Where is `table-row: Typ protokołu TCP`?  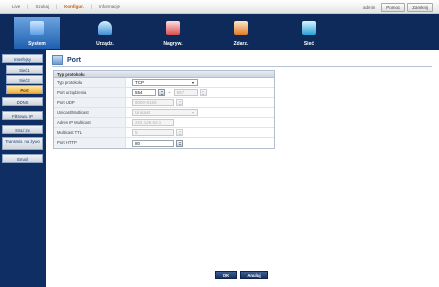
table-row: Typ protokołu TCP is located at coordinates (164, 83).